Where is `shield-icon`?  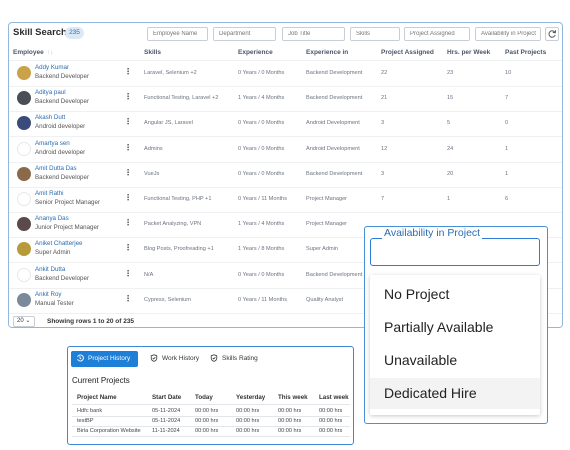
shield-icon is located at coordinates (154, 358).